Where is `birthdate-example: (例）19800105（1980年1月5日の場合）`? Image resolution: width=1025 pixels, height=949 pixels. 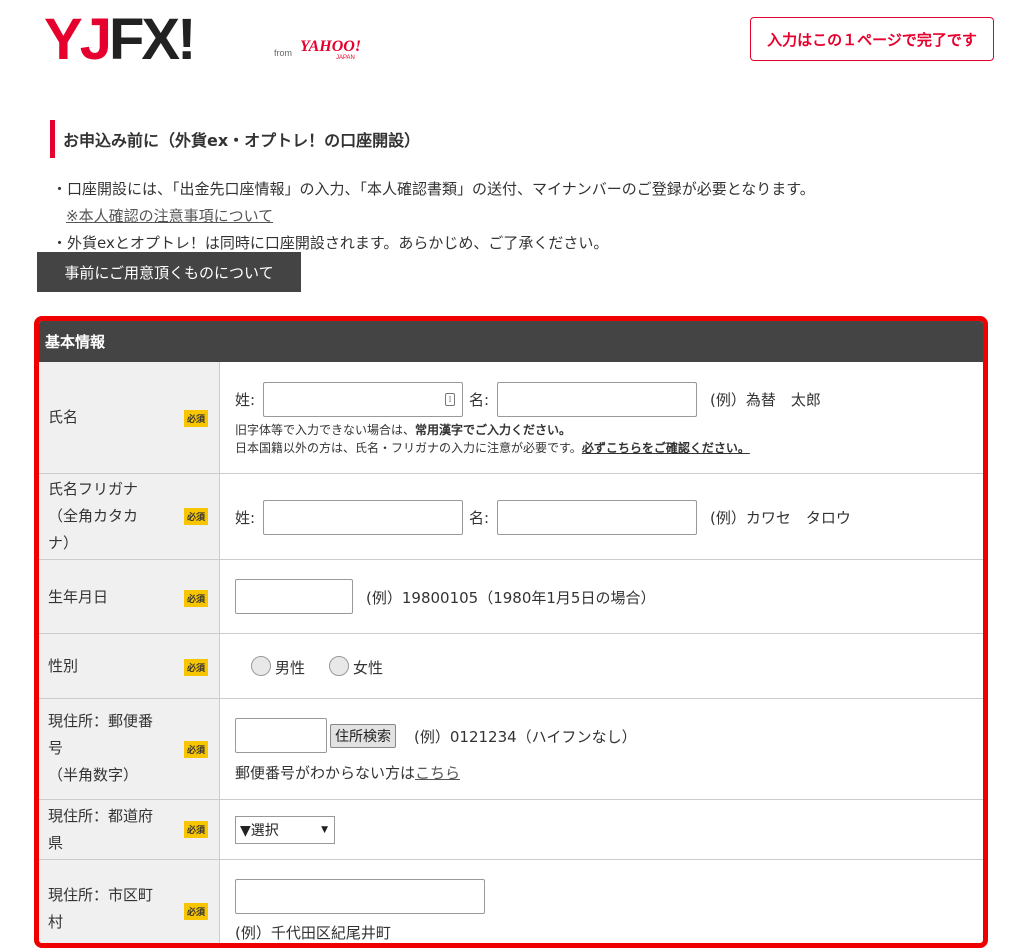
birthdate-example: (例）19800105（1980年1月5日の場合） is located at coordinates (511, 598).